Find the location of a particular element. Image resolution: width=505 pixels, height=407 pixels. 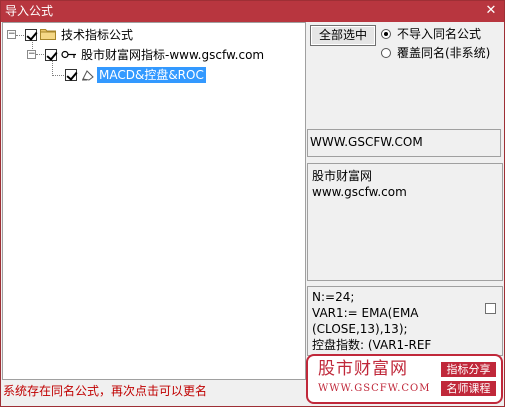

formula-description: 股市财富网 www.gscfw.com is located at coordinates (405, 222).